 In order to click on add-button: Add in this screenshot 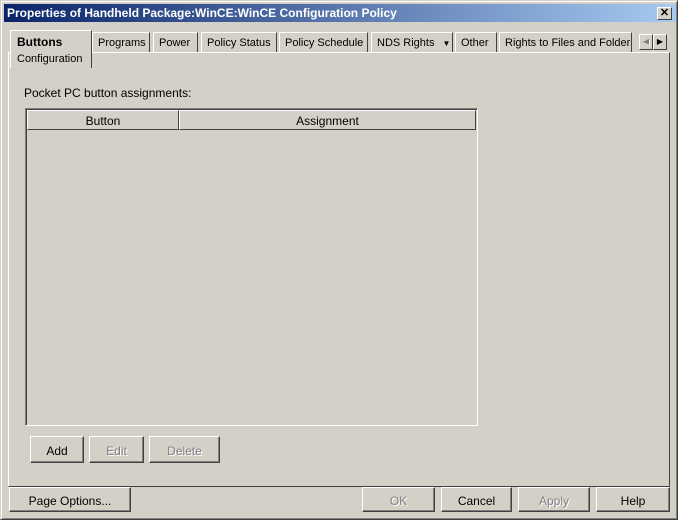, I will do `click(57, 449)`.